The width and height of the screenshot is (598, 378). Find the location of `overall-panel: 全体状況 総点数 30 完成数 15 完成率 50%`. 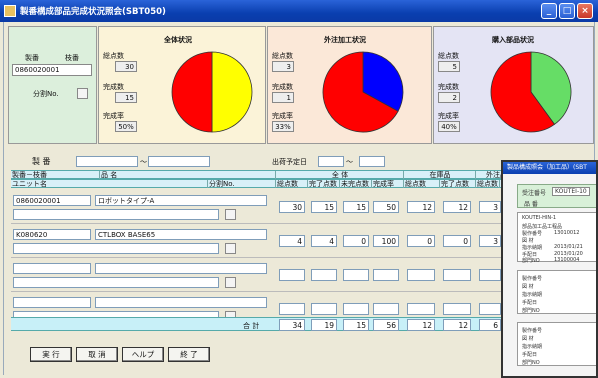

overall-panel: 全体状況 総点数 30 完成数 15 完成率 50% is located at coordinates (182, 85).